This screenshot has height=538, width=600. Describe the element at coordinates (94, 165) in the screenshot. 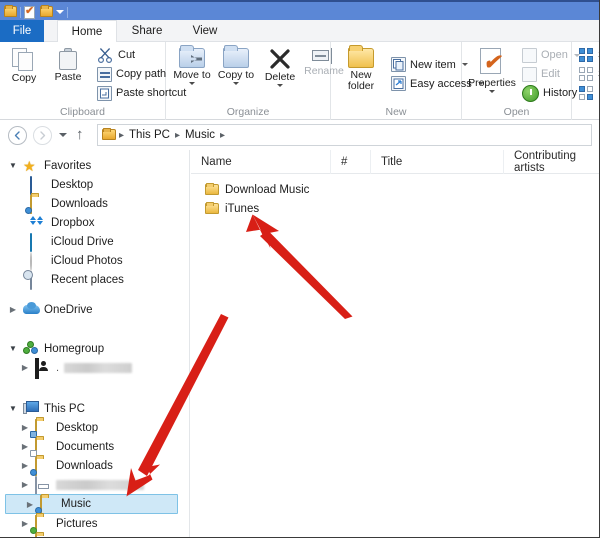

I see `sidebar-section-favorites: ▼ ★ Favorites` at that location.